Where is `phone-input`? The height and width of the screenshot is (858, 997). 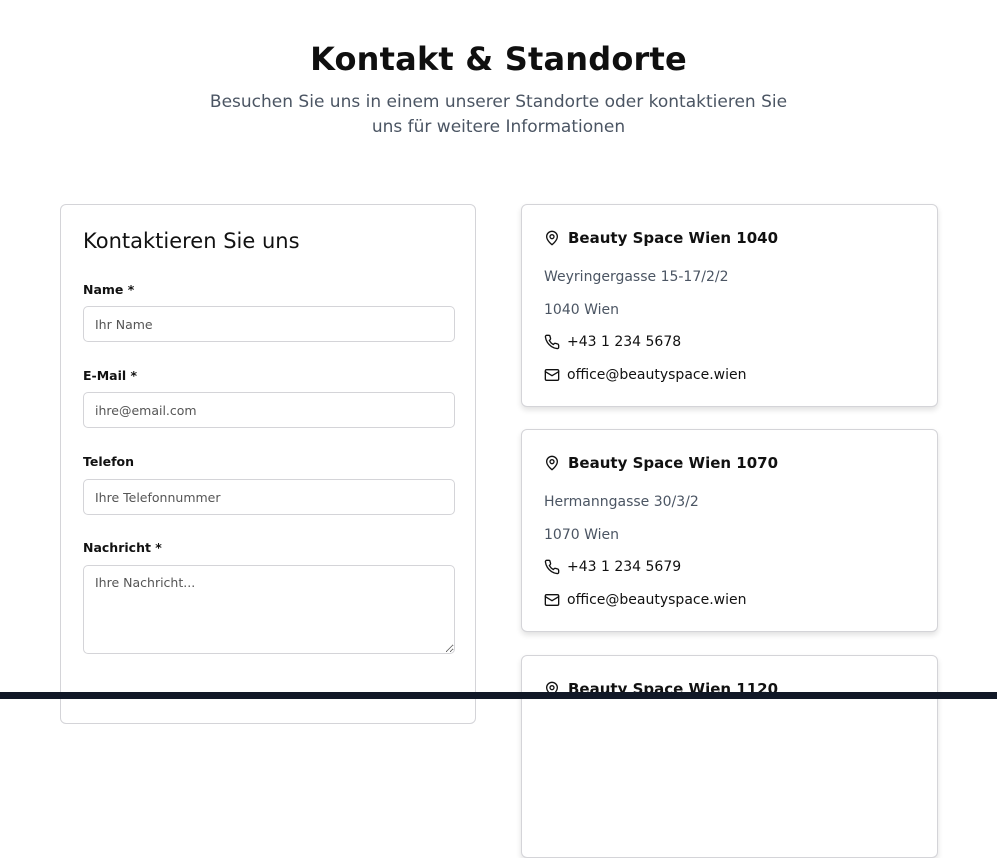 phone-input is located at coordinates (269, 497).